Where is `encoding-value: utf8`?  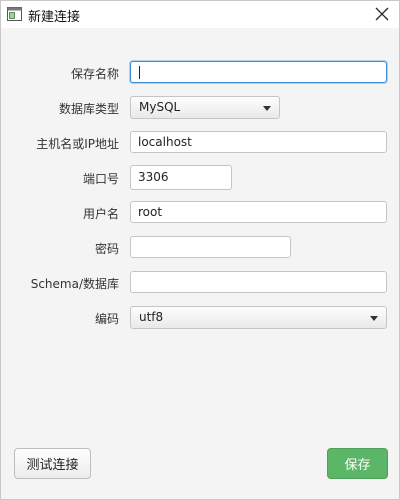
encoding-value: utf8 is located at coordinates (151, 317).